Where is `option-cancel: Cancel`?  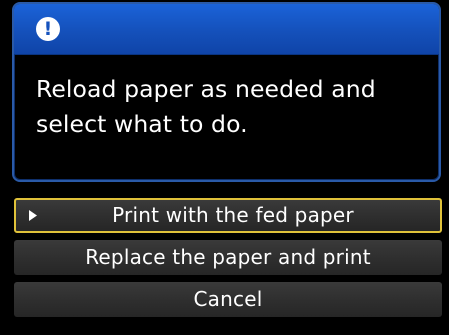 option-cancel: Cancel is located at coordinates (228, 299).